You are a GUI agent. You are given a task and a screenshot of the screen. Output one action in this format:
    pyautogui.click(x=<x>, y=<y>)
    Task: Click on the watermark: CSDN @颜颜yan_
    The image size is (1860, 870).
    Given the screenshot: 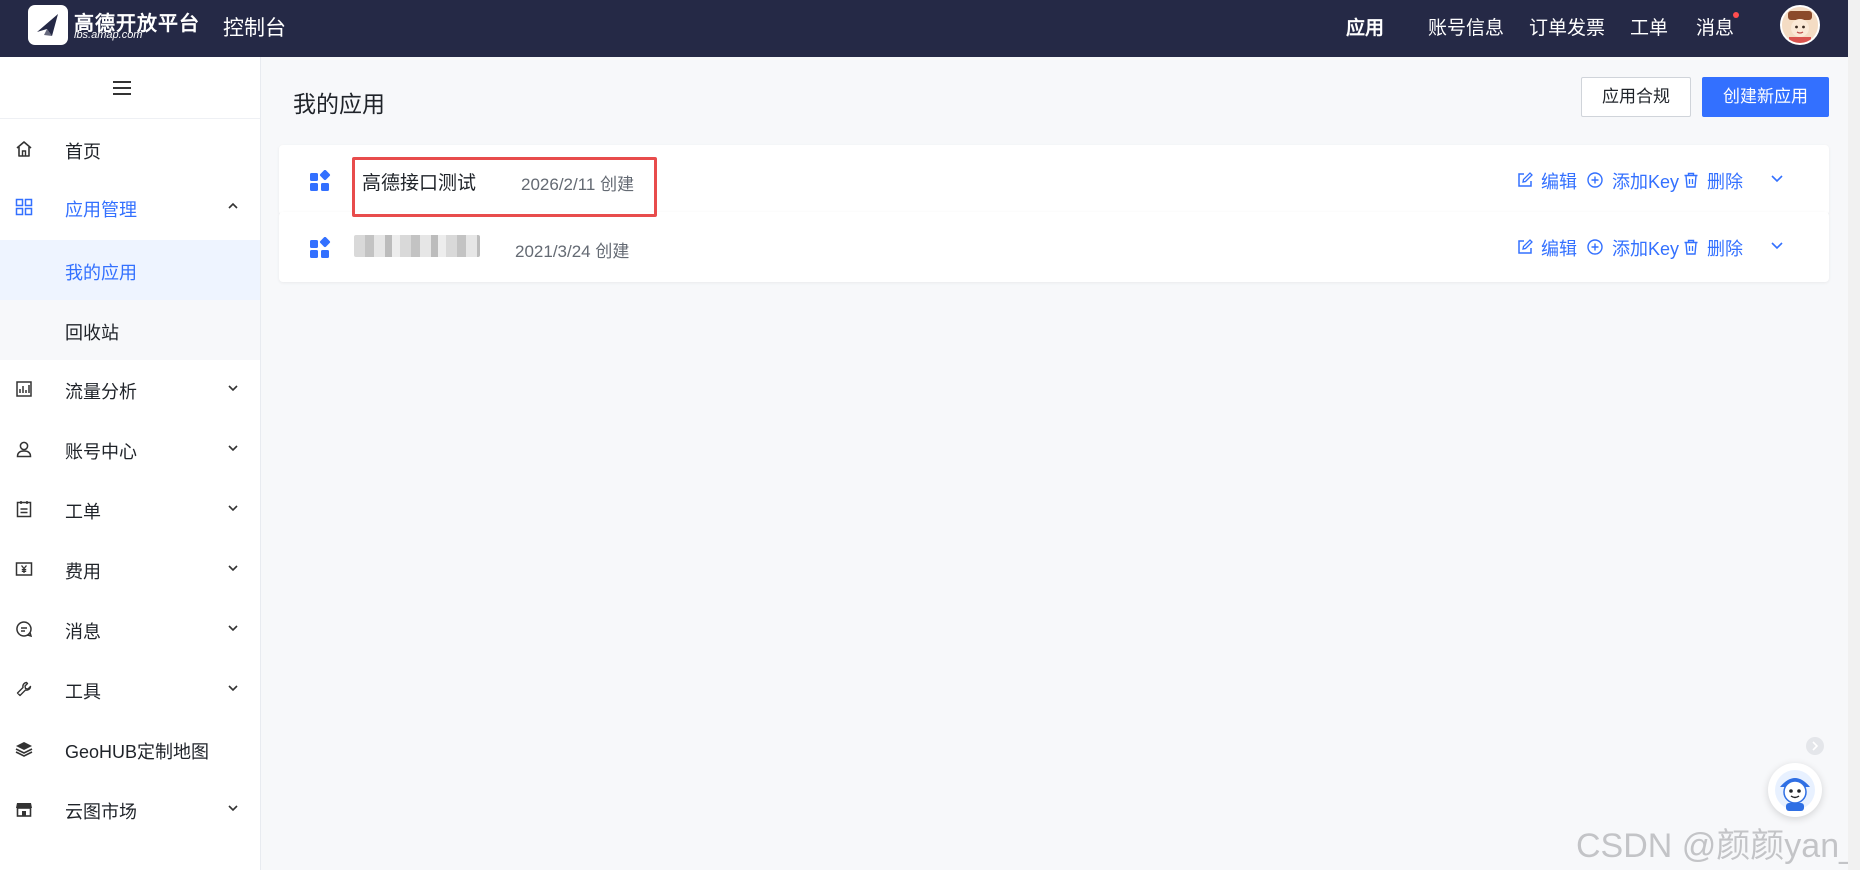 What is the action you would take?
    pyautogui.click(x=1717, y=846)
    